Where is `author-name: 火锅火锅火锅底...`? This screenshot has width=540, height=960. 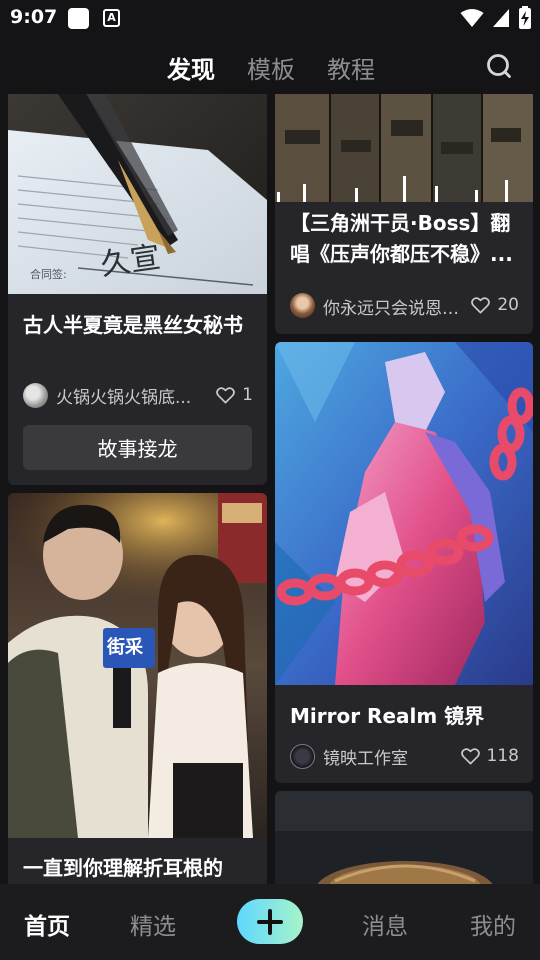
author-name: 火锅火锅火锅底... is located at coordinates (132, 395).